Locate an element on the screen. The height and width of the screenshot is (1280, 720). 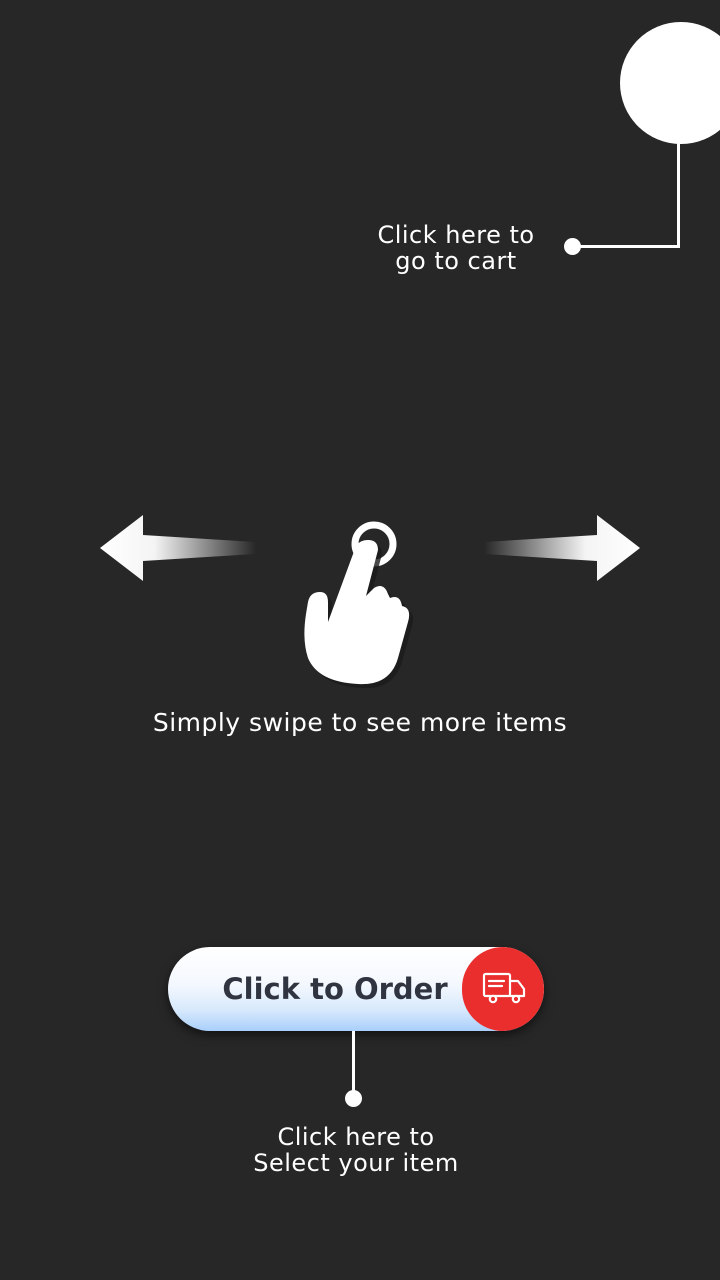
cart-leader-line-vertical is located at coordinates (678, 194).